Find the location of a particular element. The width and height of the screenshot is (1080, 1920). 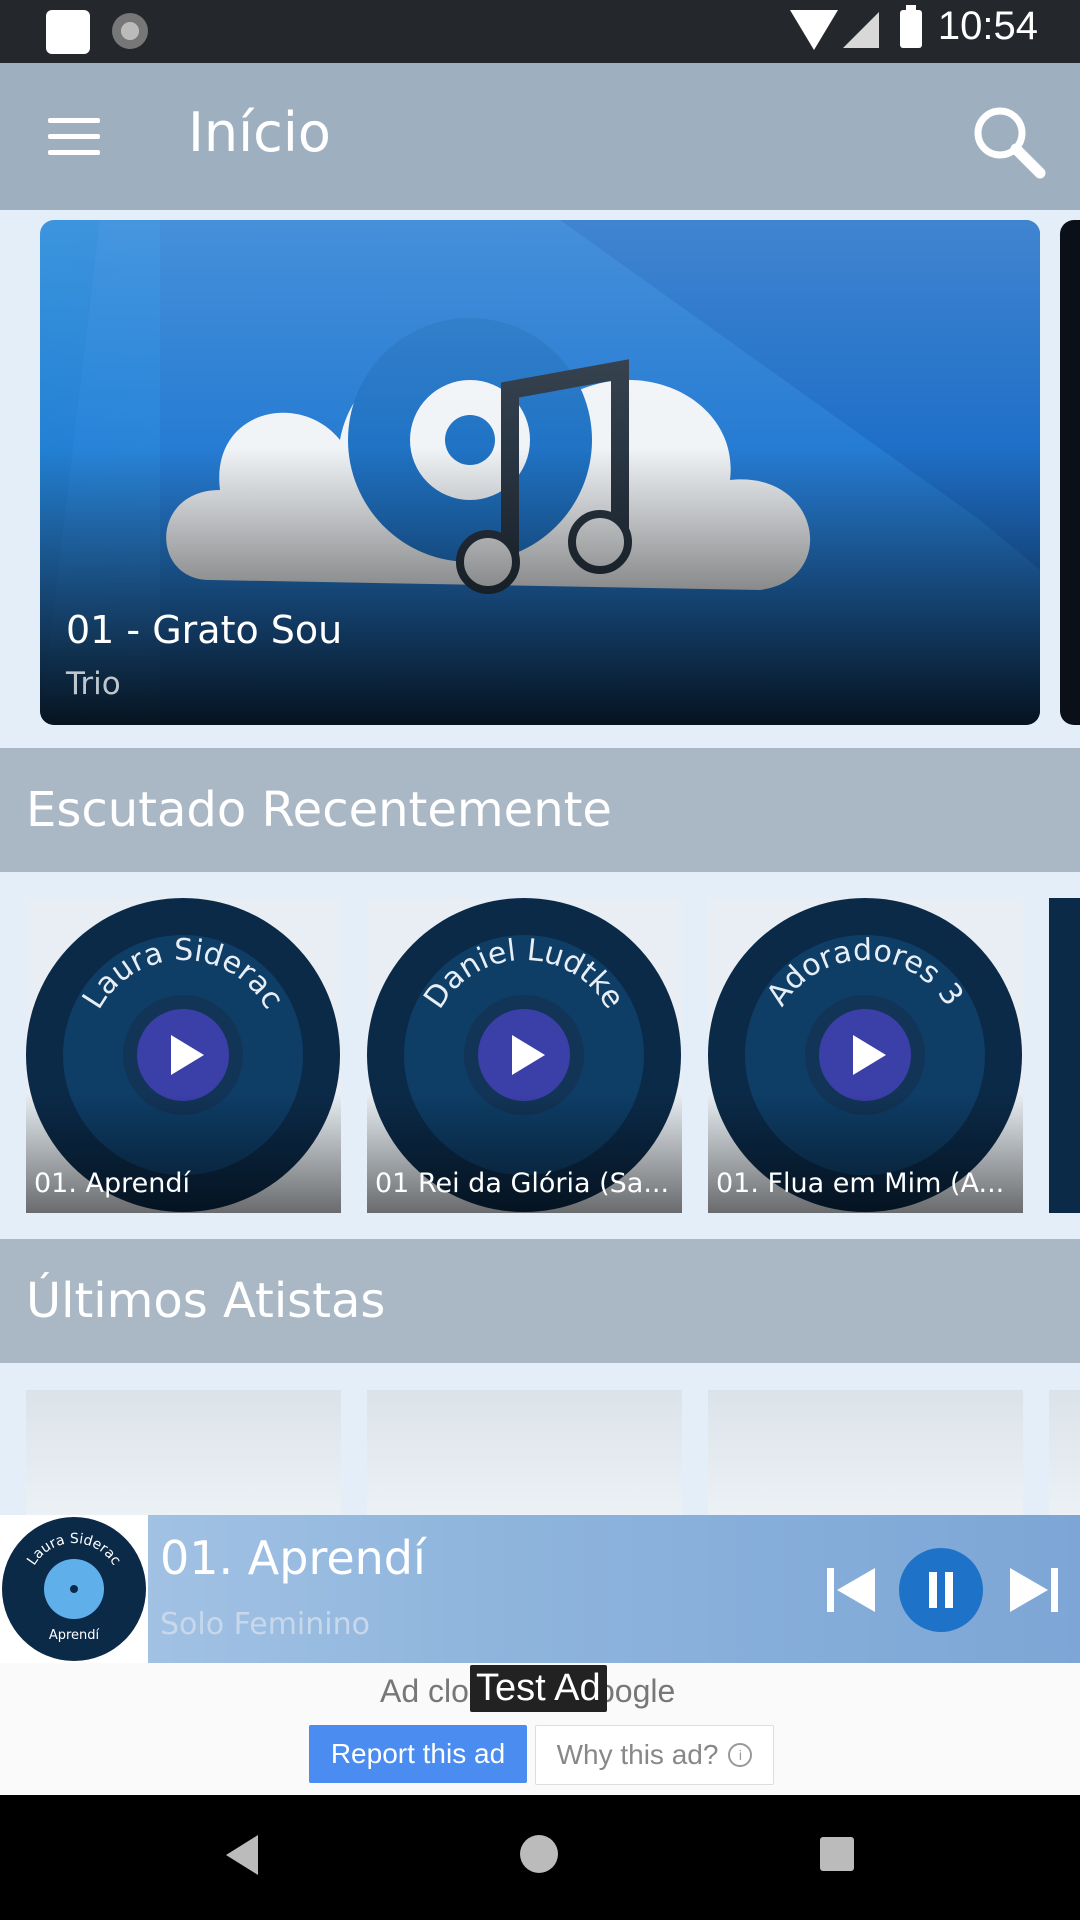

next-featured-card is located at coordinates (1070, 472).